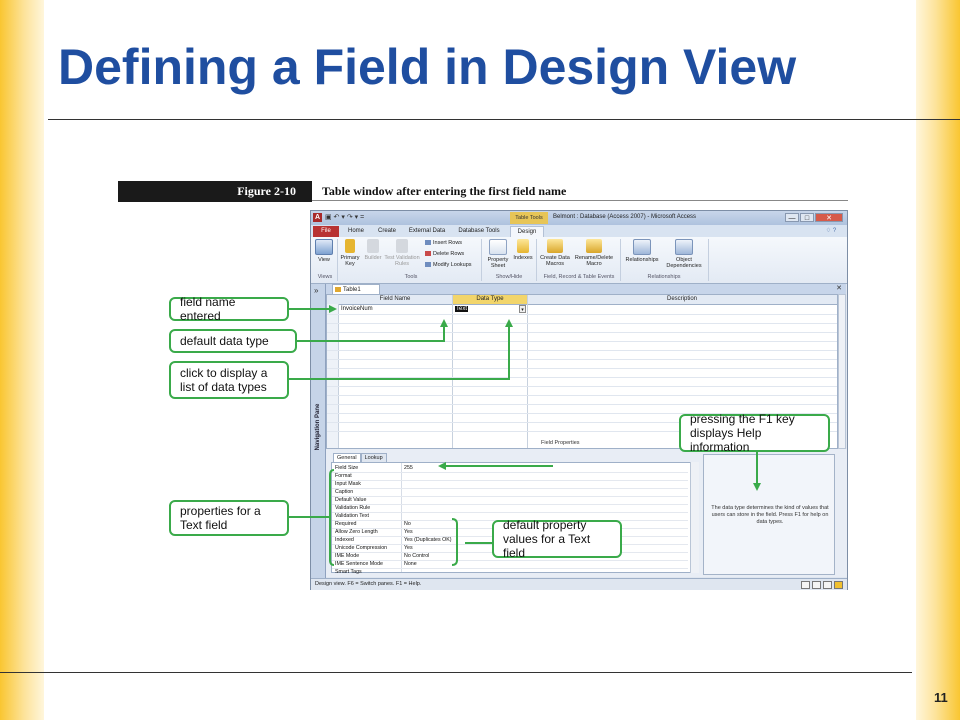  I want to click on delete-rows-icon, so click(428, 254).